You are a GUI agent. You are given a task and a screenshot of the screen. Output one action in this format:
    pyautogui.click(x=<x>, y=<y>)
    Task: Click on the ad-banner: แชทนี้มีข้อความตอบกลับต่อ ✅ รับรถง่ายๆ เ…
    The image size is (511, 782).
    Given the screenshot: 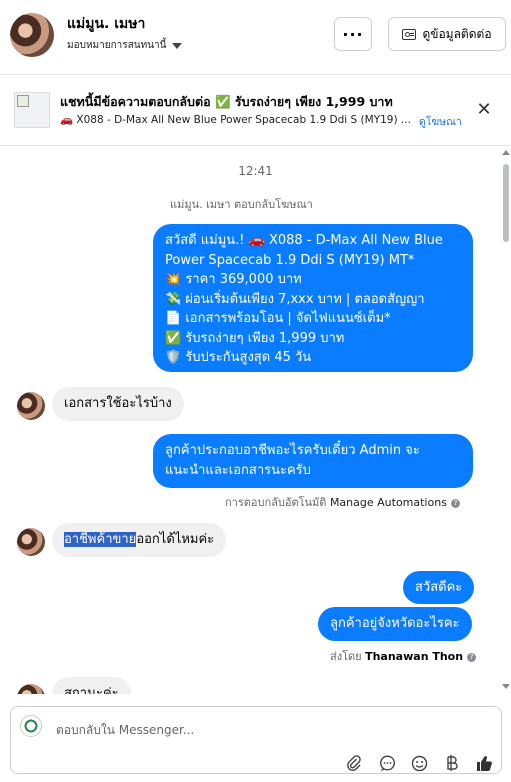 What is the action you would take?
    pyautogui.click(x=255, y=111)
    